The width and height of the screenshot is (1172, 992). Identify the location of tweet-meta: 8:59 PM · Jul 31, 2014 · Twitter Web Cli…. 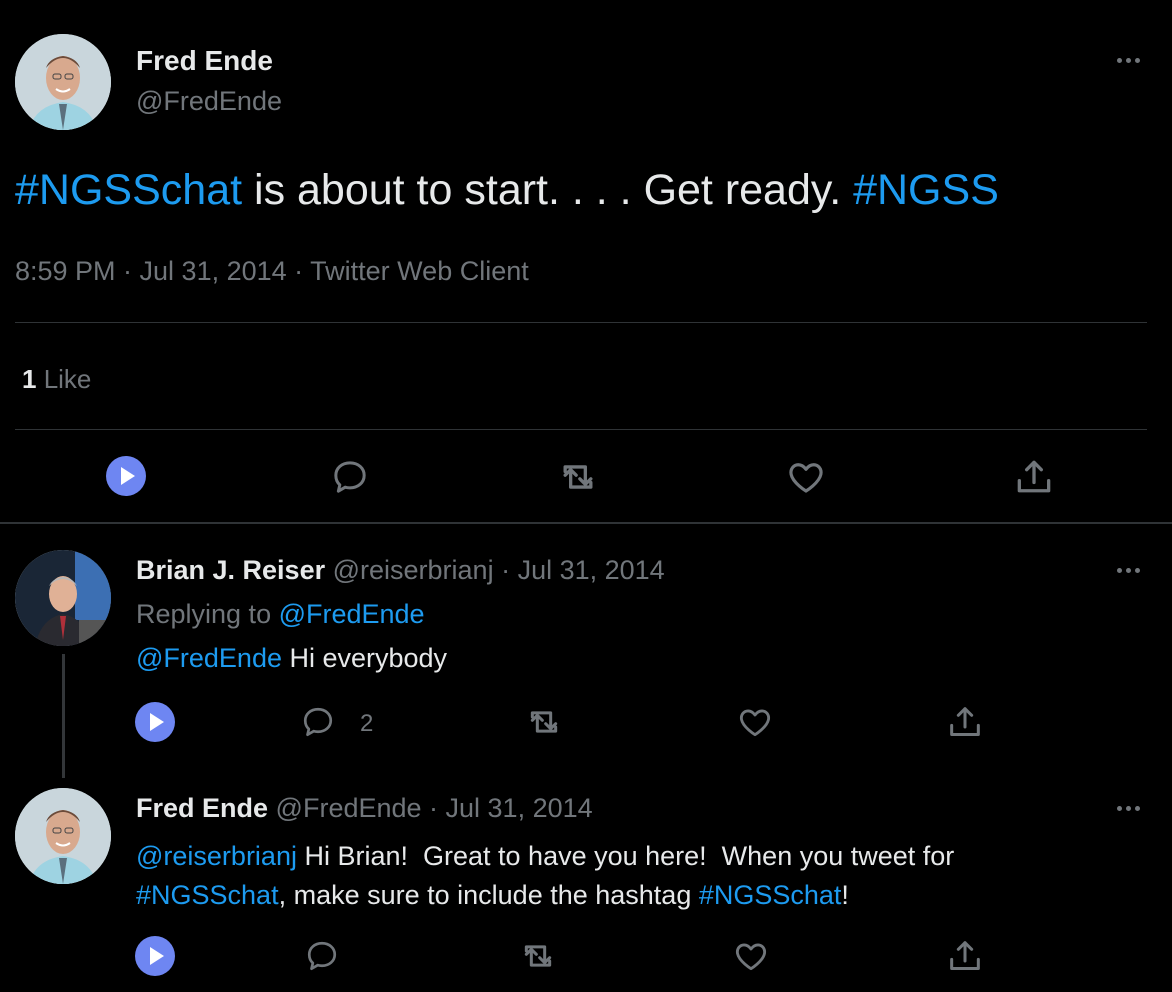
(272, 271).